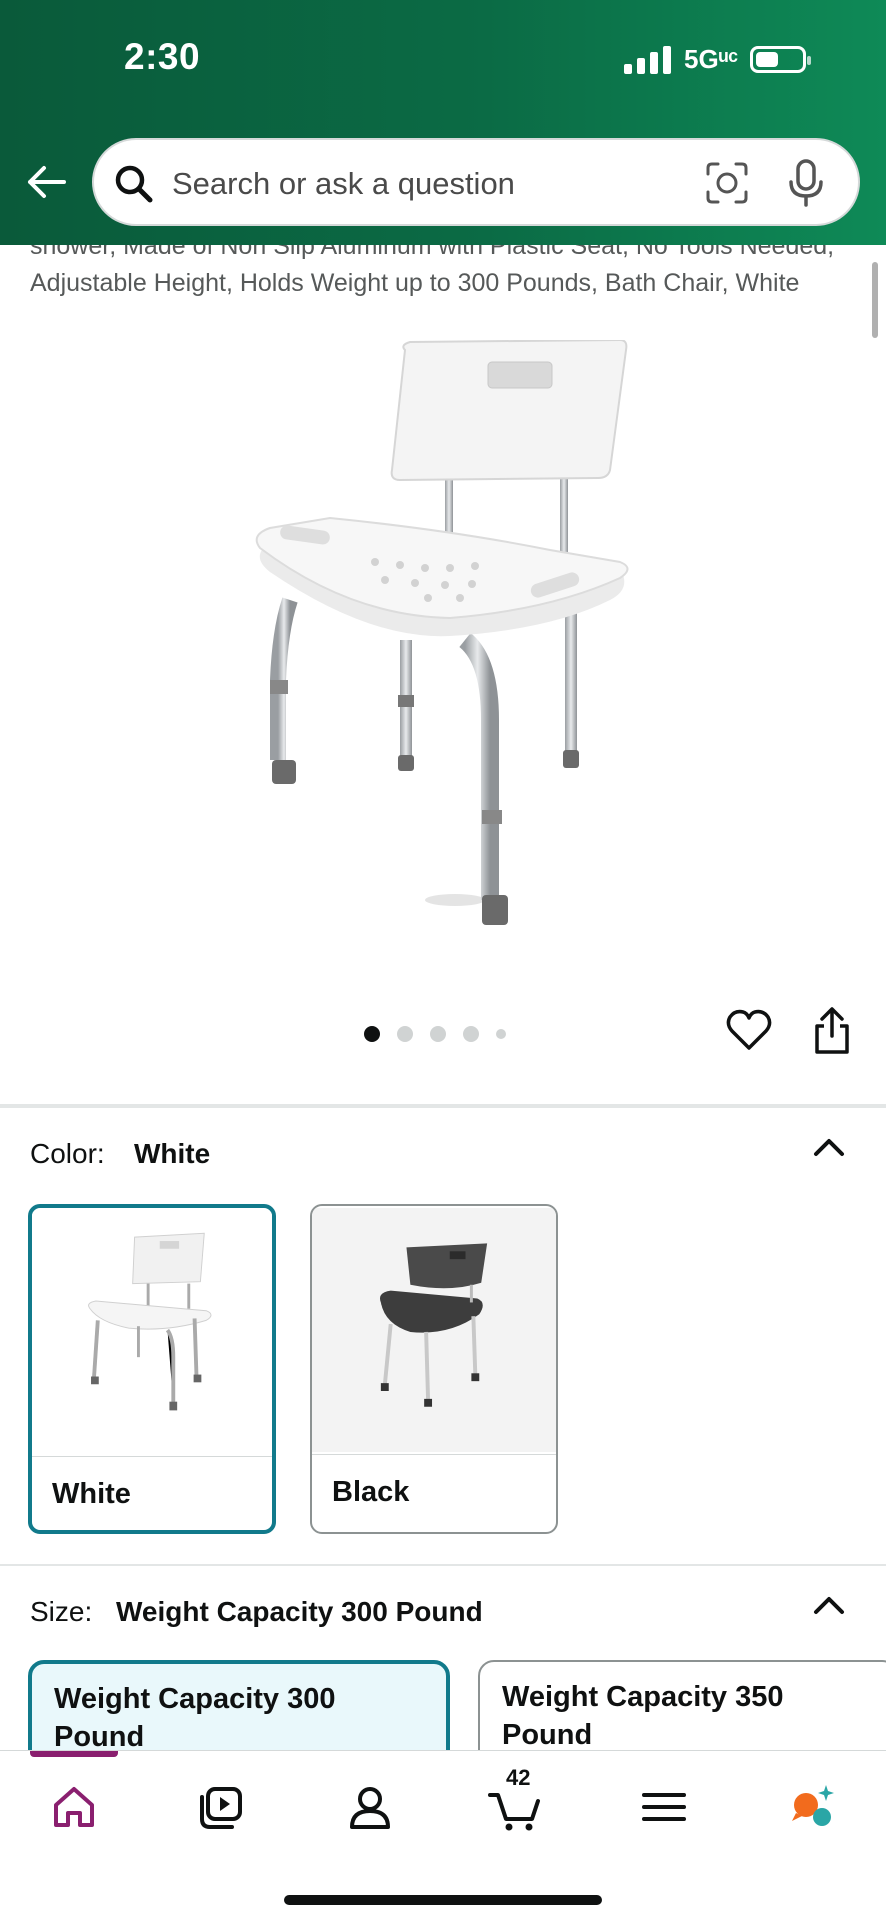 The width and height of the screenshot is (886, 1920). I want to click on search-icon, so click(134, 184).